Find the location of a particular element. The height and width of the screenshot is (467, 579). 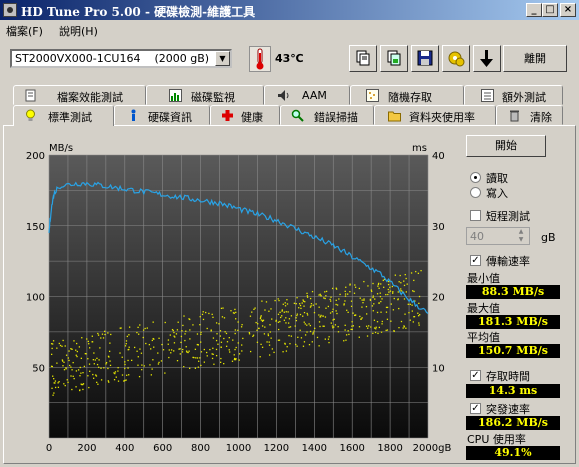

stepper-down-icon: ▼ is located at coordinates (521, 239).